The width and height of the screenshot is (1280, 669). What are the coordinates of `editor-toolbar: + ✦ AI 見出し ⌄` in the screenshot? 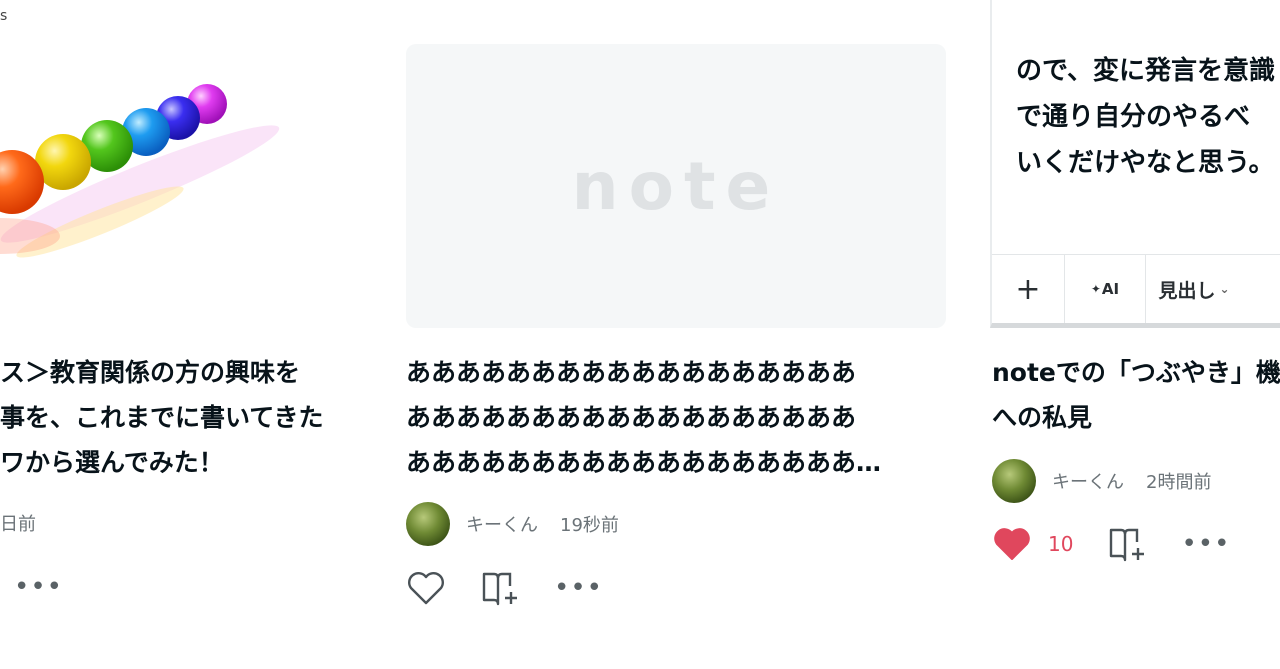 It's located at (1136, 288).